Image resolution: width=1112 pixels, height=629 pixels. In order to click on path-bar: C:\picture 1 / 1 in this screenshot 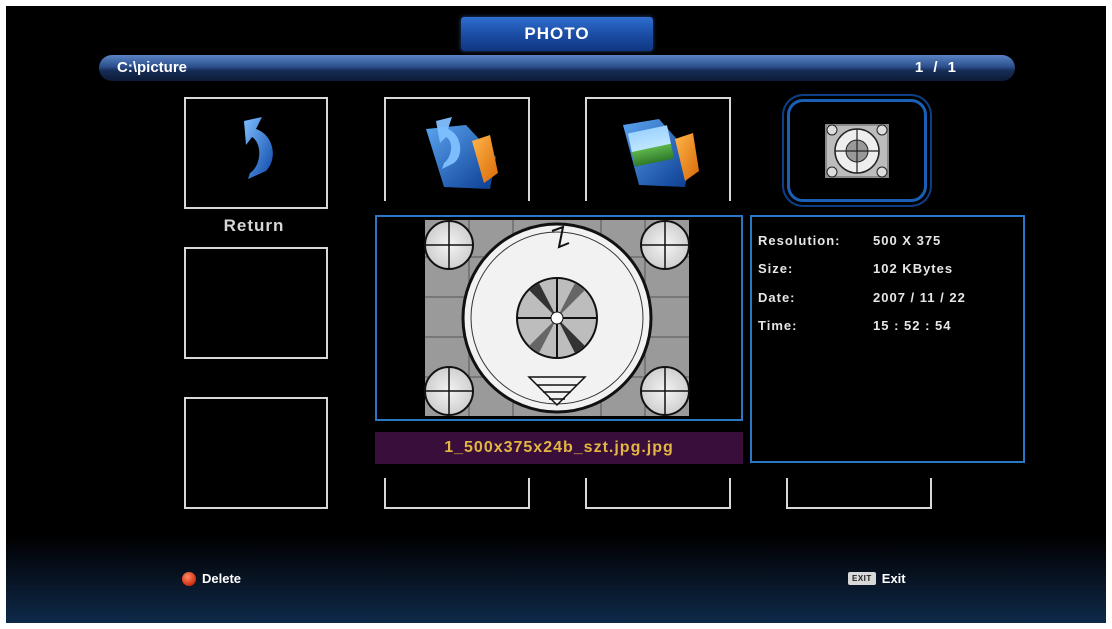, I will do `click(557, 68)`.